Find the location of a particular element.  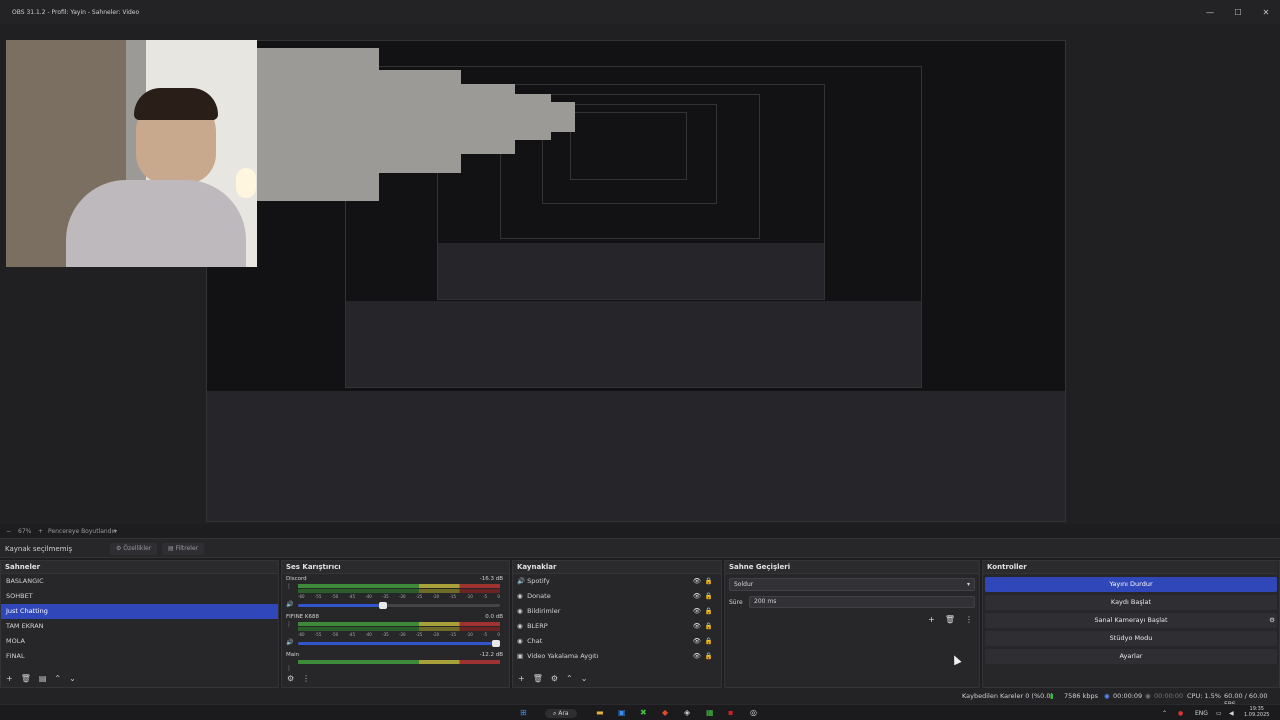

start-virtual-camera-button: Sanal Kamerayı Başlat ⚙ is located at coordinates (1131, 620).